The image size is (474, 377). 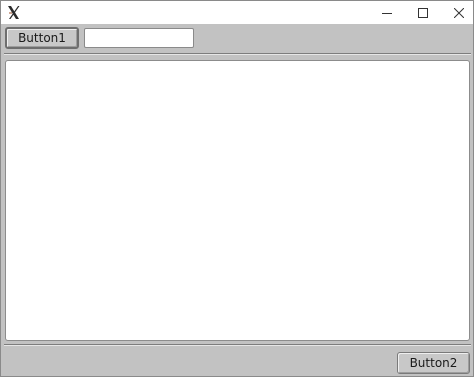 I want to click on text-input, so click(x=139, y=38).